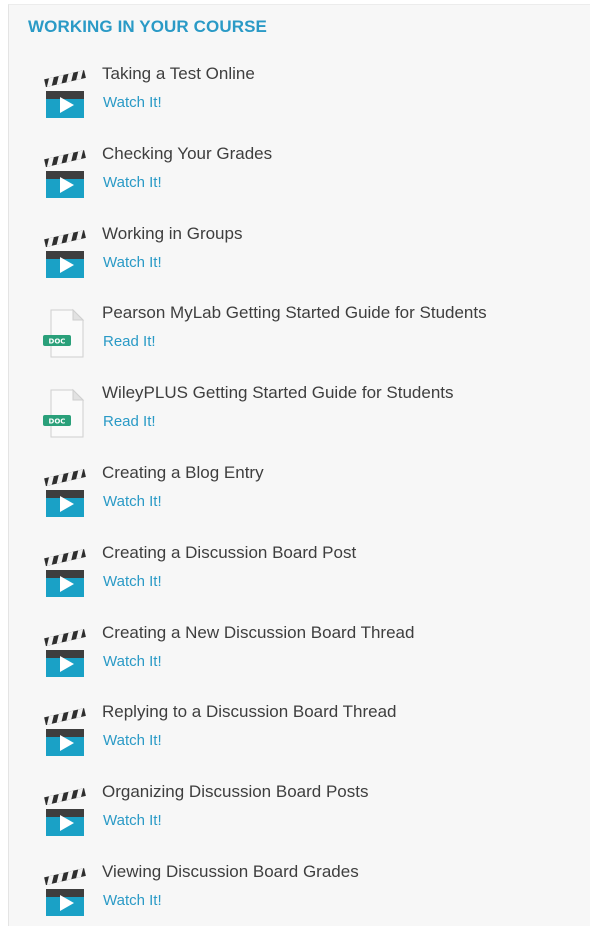  Describe the element at coordinates (249, 712) in the screenshot. I see `item-title: Replying to a Discussion Board Thread` at that location.